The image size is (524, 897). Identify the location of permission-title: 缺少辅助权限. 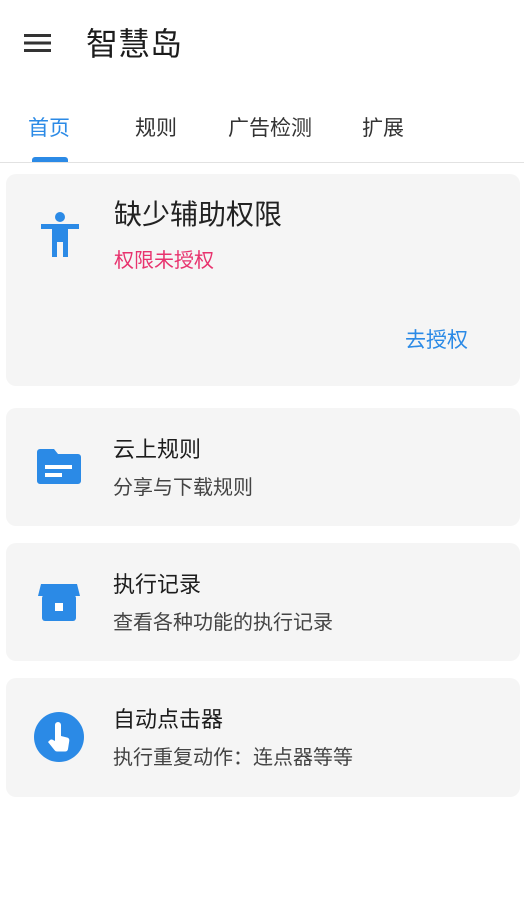
(198, 214).